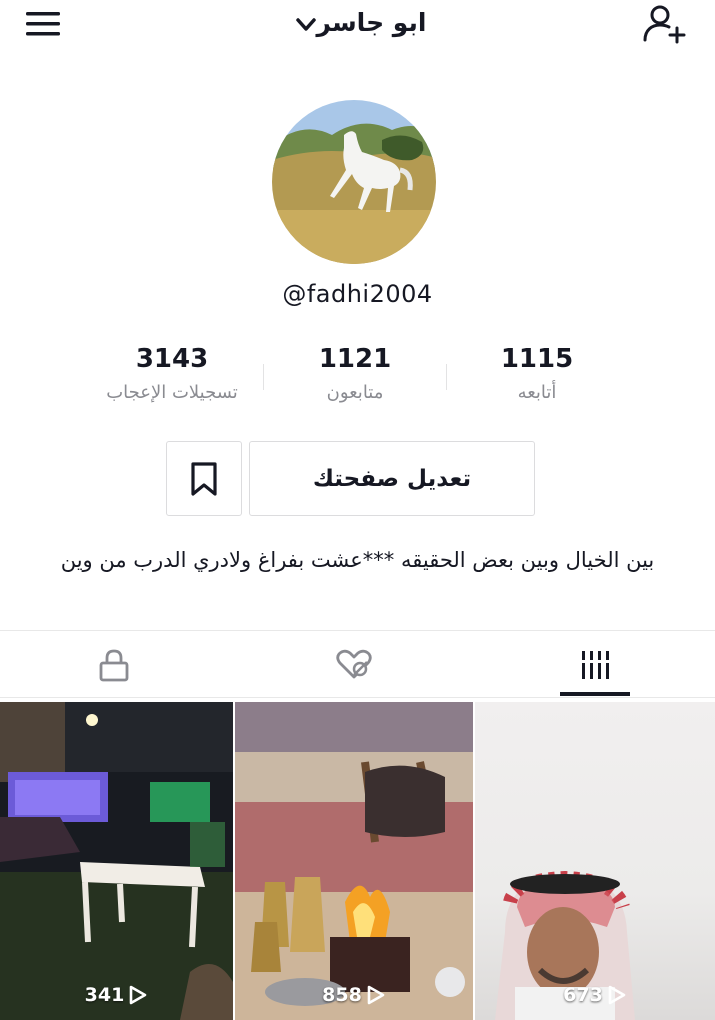 This screenshot has width=715, height=1020. Describe the element at coordinates (305, 24) in the screenshot. I see `chevron-down-icon` at that location.